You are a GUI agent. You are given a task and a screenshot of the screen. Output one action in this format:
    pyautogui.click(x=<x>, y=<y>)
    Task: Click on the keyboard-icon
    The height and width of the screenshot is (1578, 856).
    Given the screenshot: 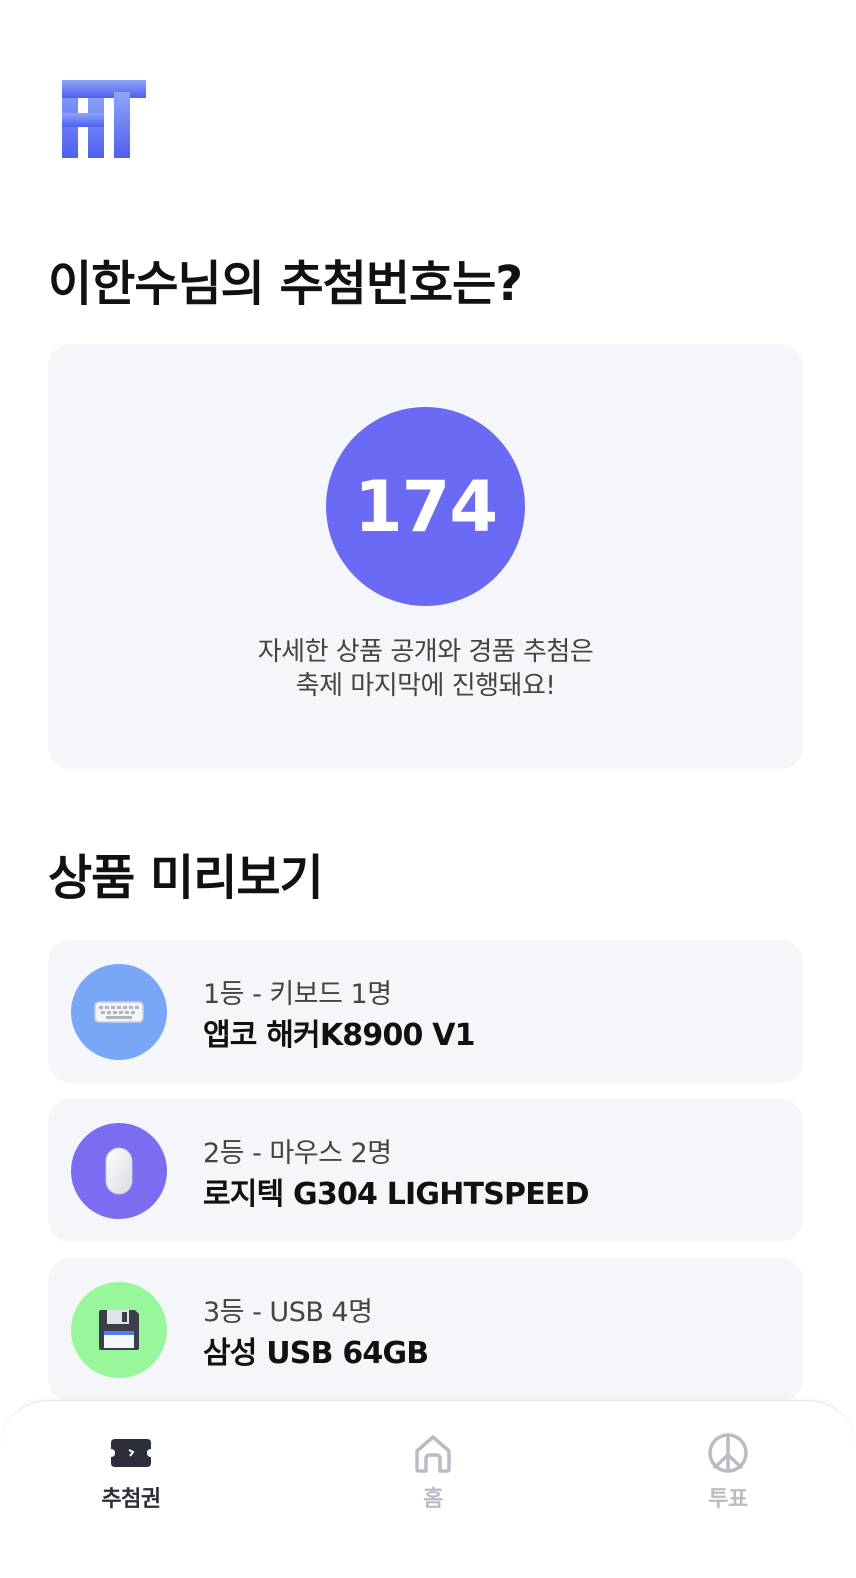 What is the action you would take?
    pyautogui.click(x=119, y=1012)
    